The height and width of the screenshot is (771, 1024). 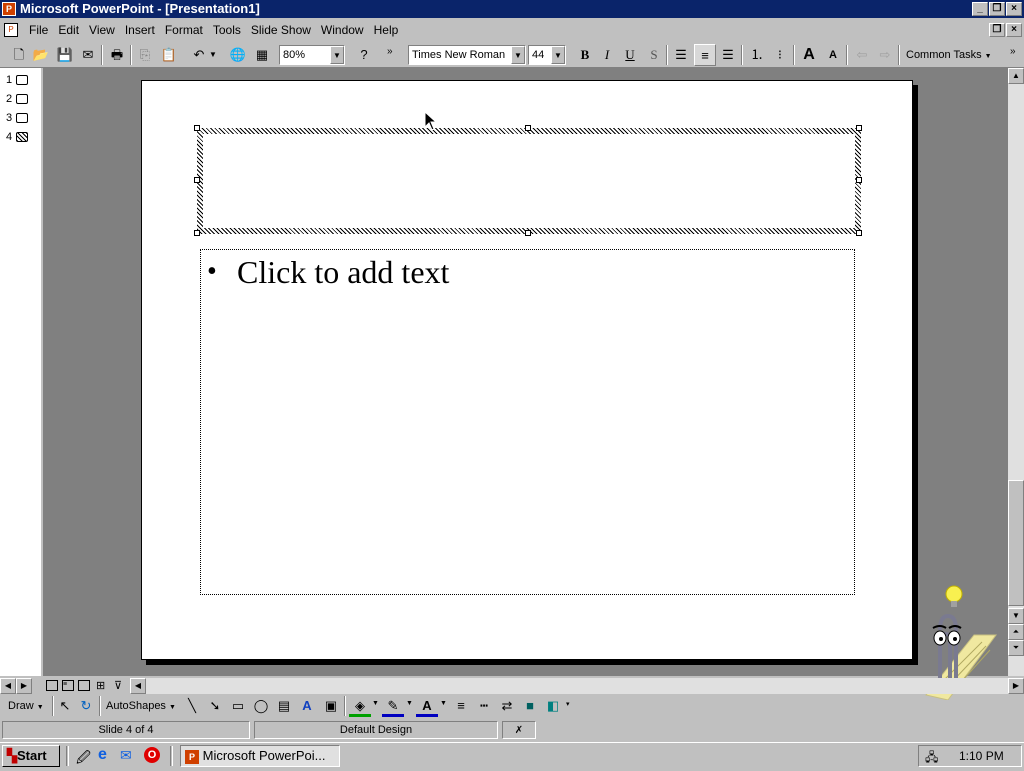 What do you see at coordinates (364, 55) in the screenshot?
I see `help-icon: ?` at bounding box center [364, 55].